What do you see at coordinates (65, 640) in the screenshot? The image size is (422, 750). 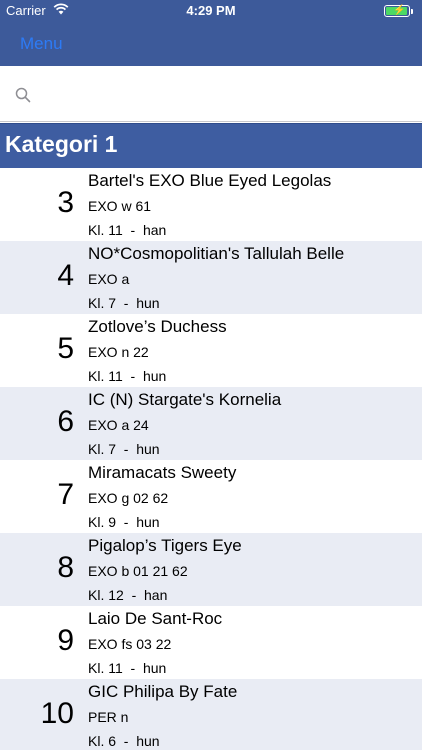 I see `entry-number: 9` at bounding box center [65, 640].